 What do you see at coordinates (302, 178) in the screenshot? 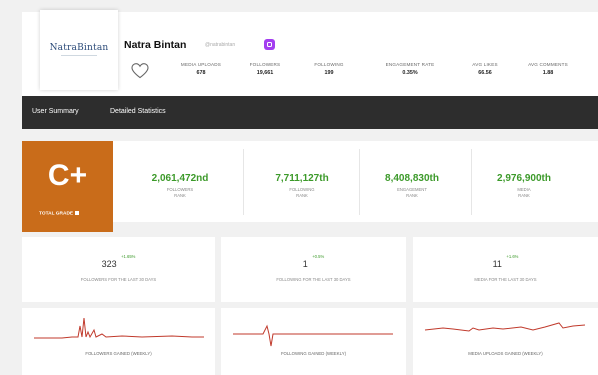
I see `rank-value: 7,711,127th` at bounding box center [302, 178].